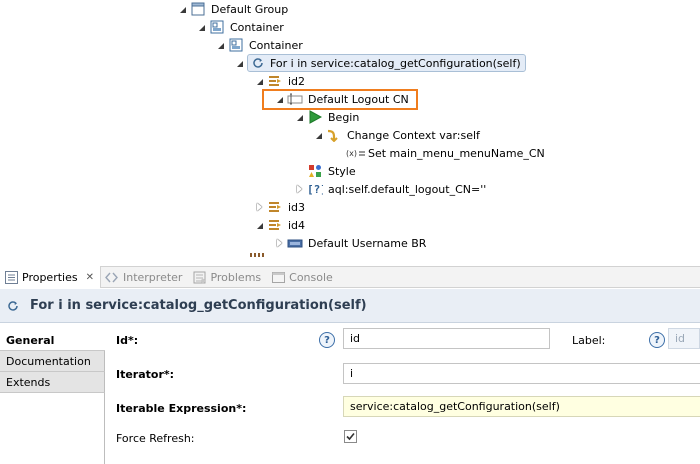 This screenshot has width=700, height=464. I want to click on label-field: id, so click(684, 338).